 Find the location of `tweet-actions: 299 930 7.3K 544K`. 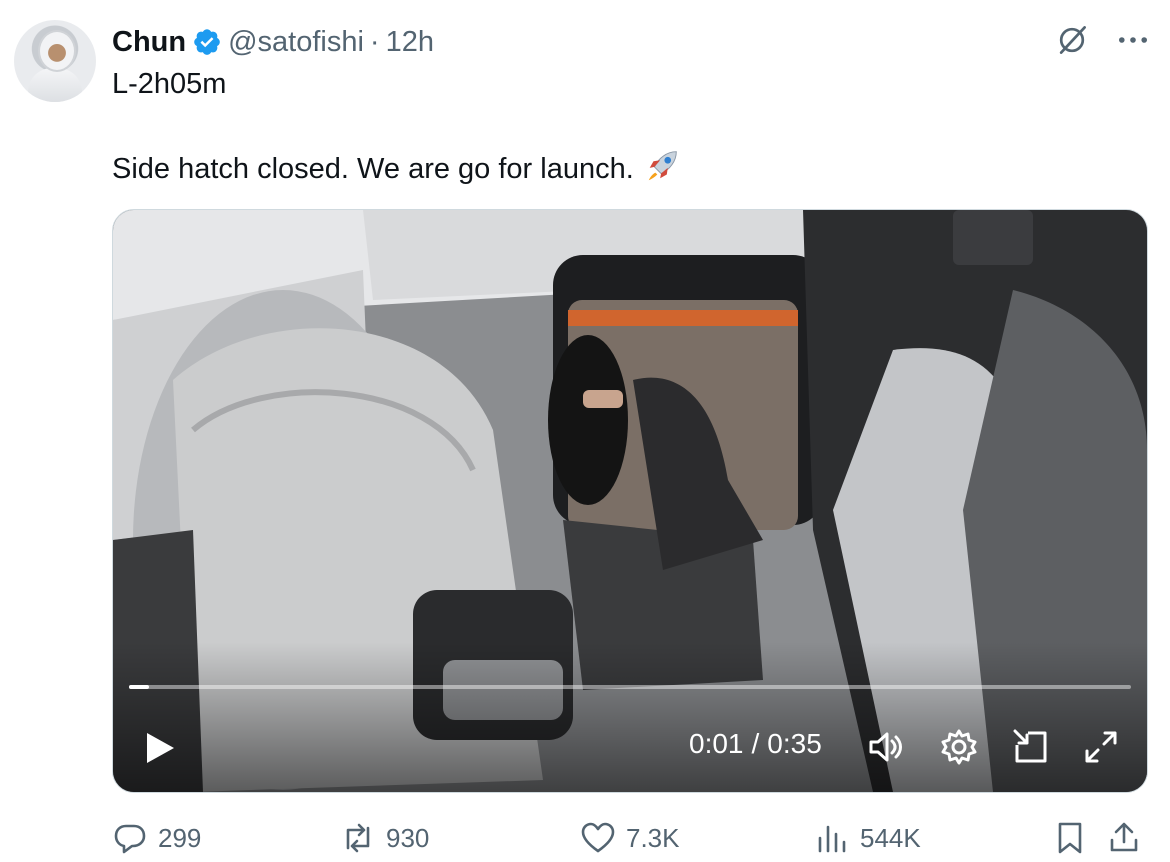

tweet-actions: 299 930 7.3K 544K is located at coordinates (629, 837).